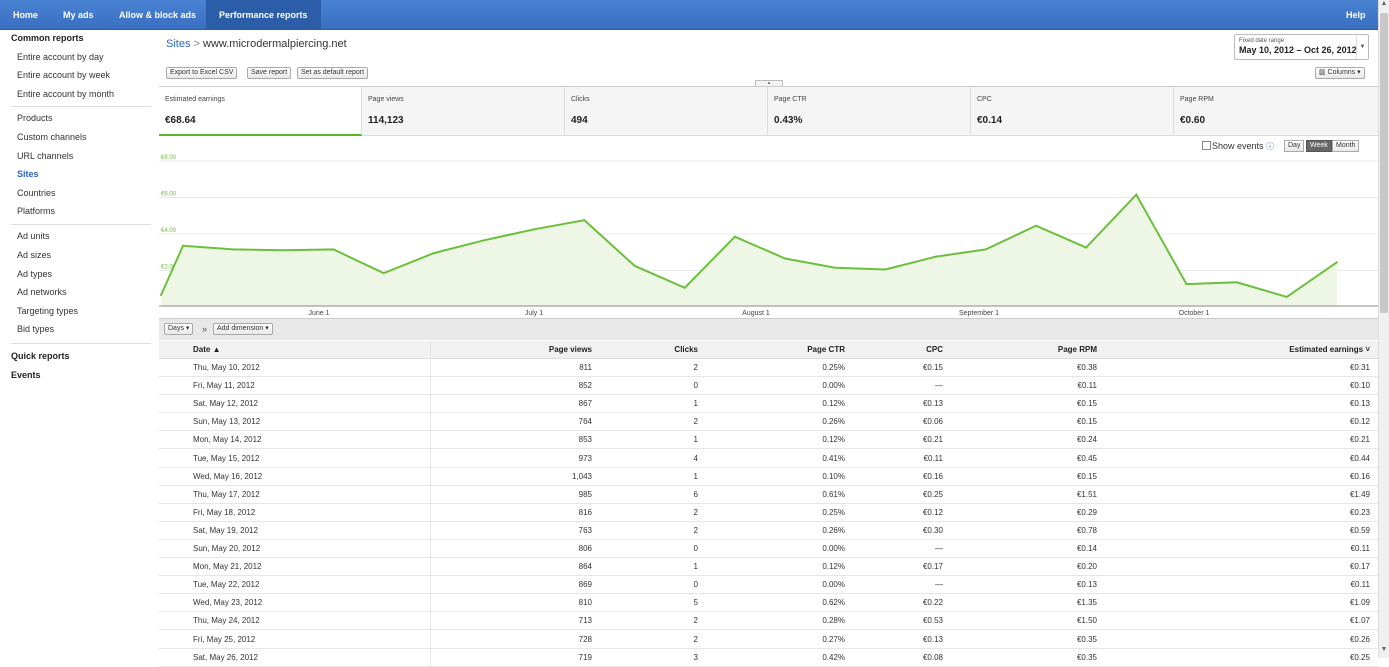 The image size is (1389, 667). What do you see at coordinates (47, 311) in the screenshot?
I see `sidebar-item-targeting-types: Targeting types` at bounding box center [47, 311].